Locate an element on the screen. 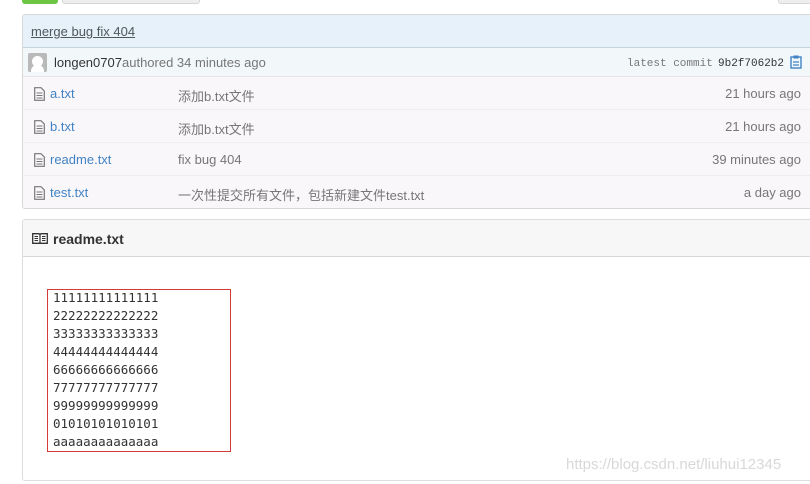  file-link-a-txt: a.txt is located at coordinates (62, 93).